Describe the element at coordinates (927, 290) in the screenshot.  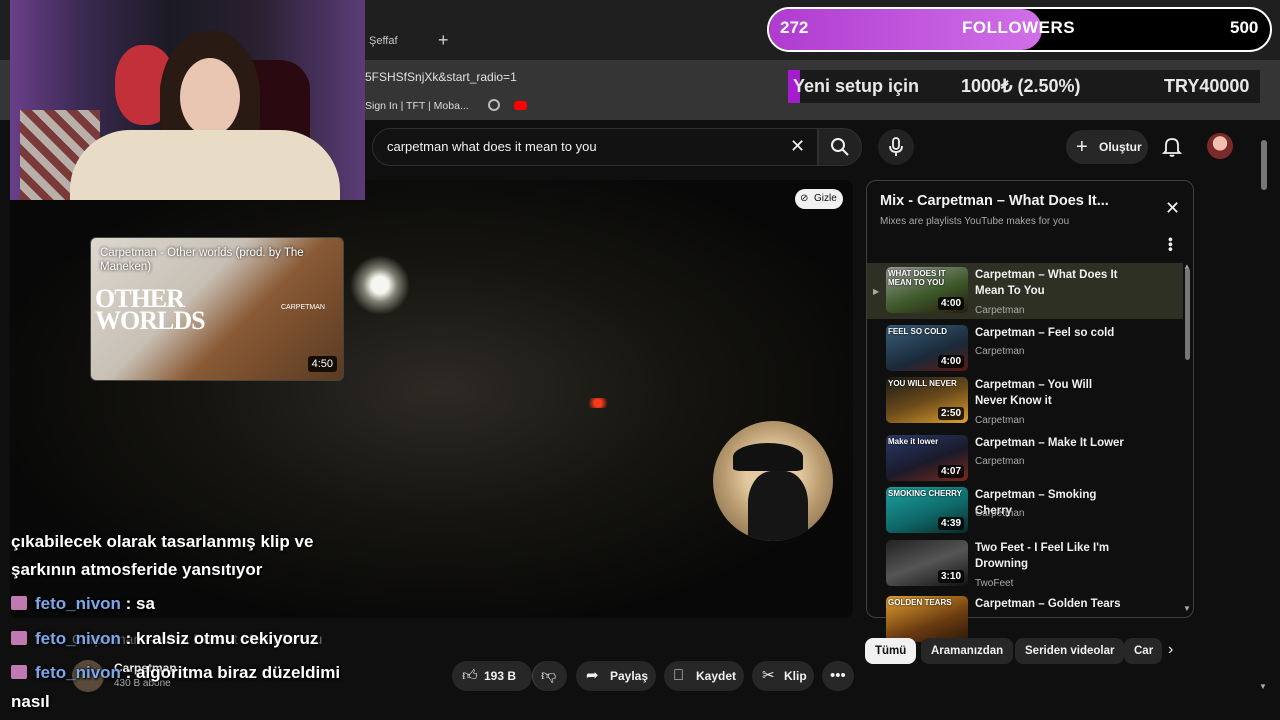
I see `playlist-thumbnail: WHAT DOES IT MEAN TO YOU 4:00` at that location.